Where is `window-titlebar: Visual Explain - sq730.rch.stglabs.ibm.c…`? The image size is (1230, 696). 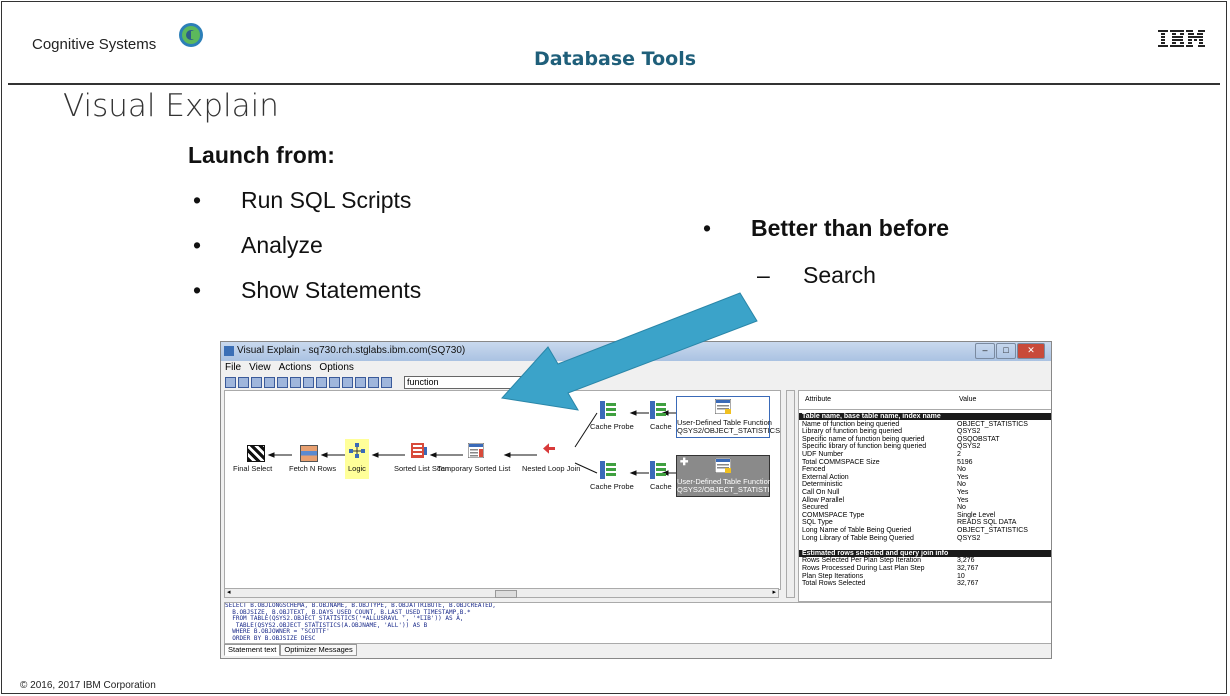
window-titlebar: Visual Explain - sq730.rch.stglabs.ibm.c… is located at coordinates (636, 351).